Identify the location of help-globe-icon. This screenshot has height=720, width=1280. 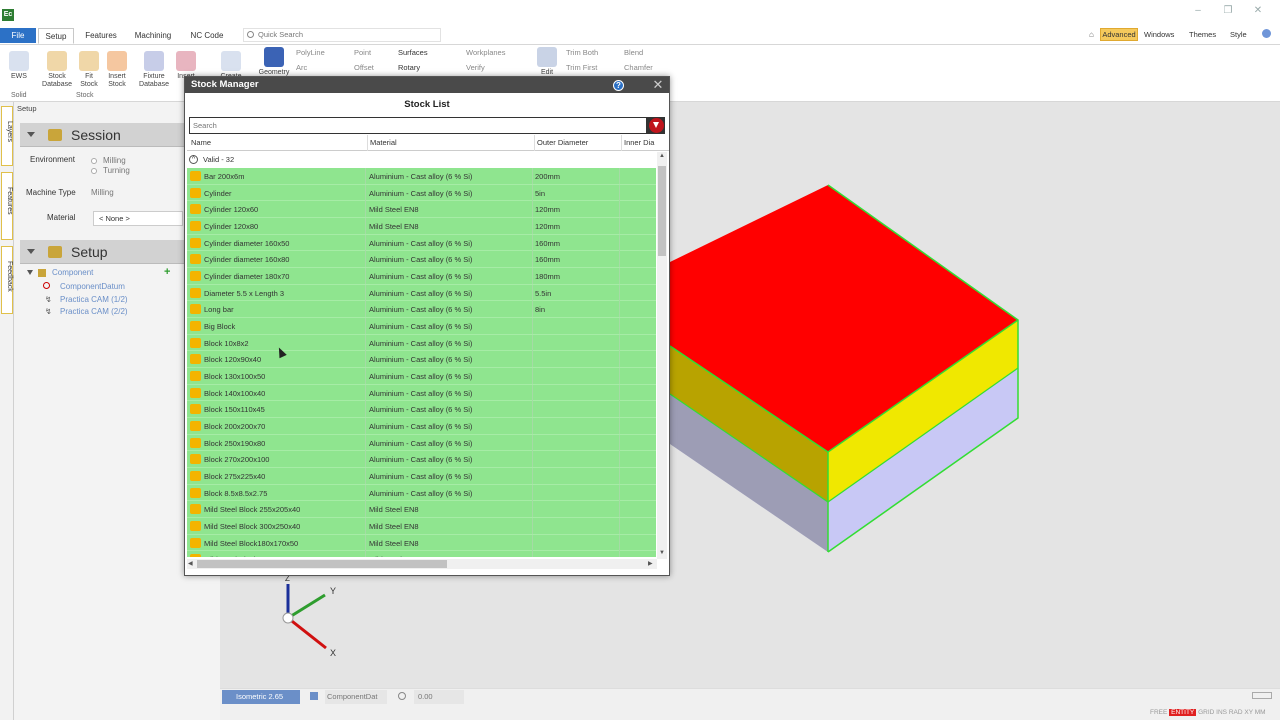
(1266, 33).